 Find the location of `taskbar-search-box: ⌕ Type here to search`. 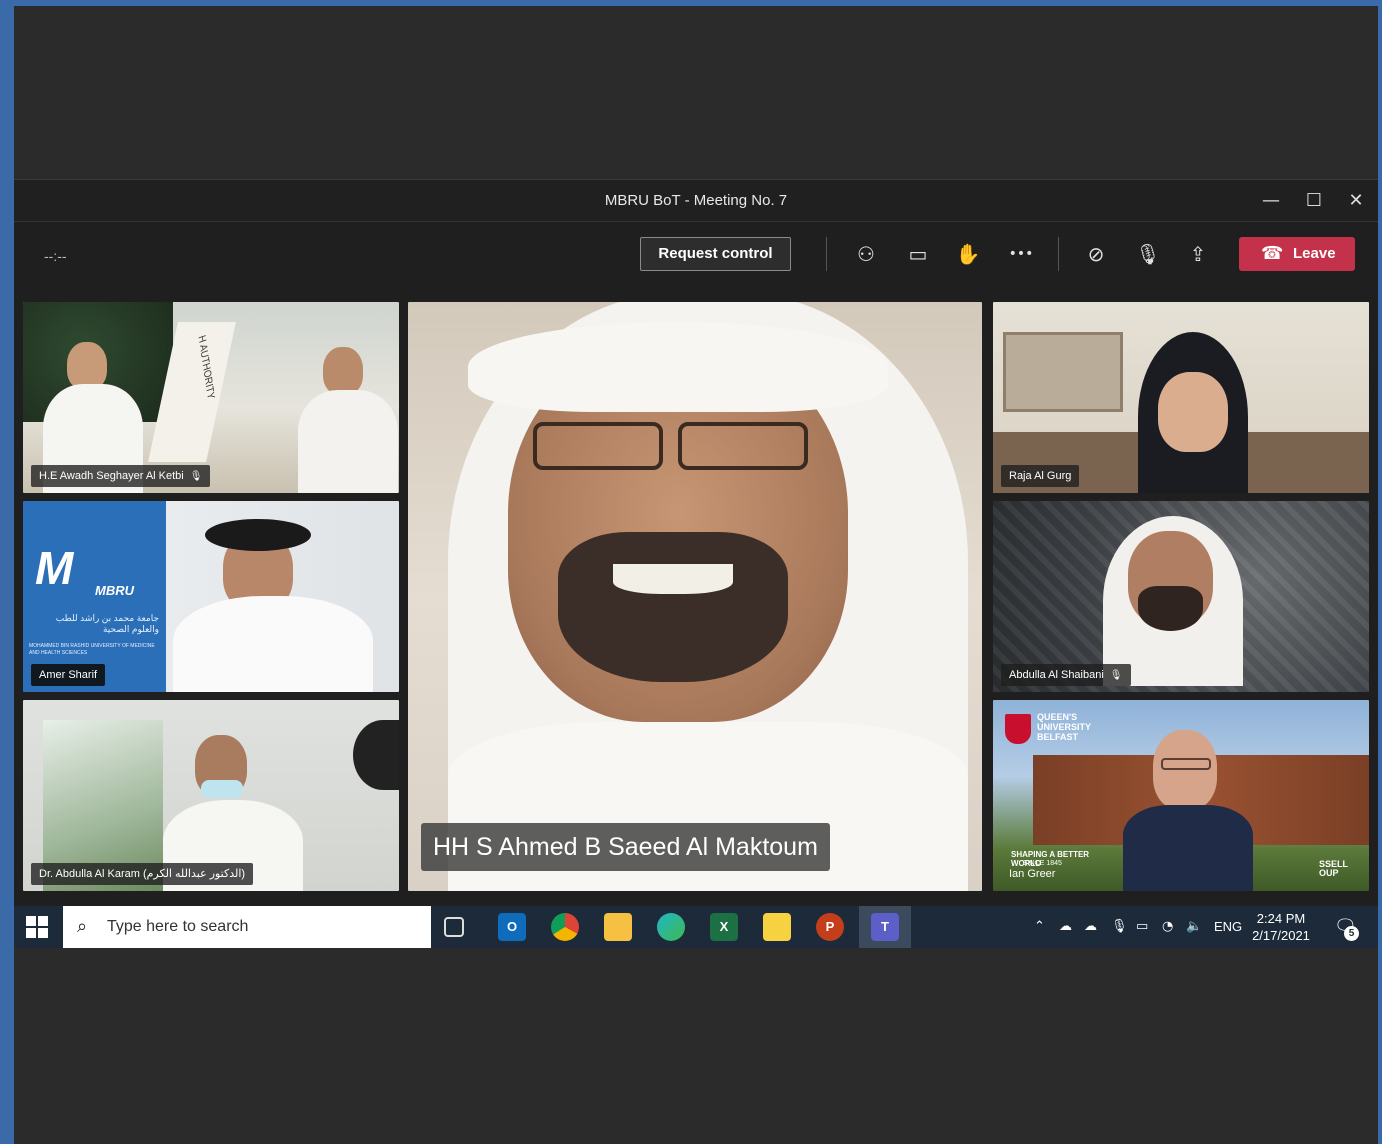

taskbar-search-box: ⌕ Type here to search is located at coordinates (247, 927).